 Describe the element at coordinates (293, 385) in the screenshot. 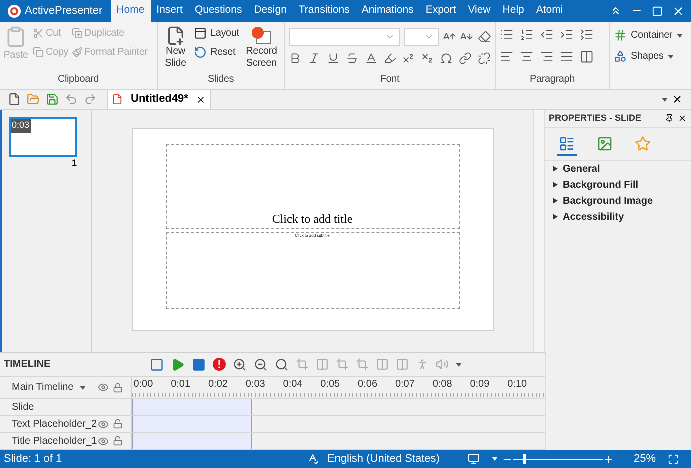

I see `time-label: 0:04` at that location.